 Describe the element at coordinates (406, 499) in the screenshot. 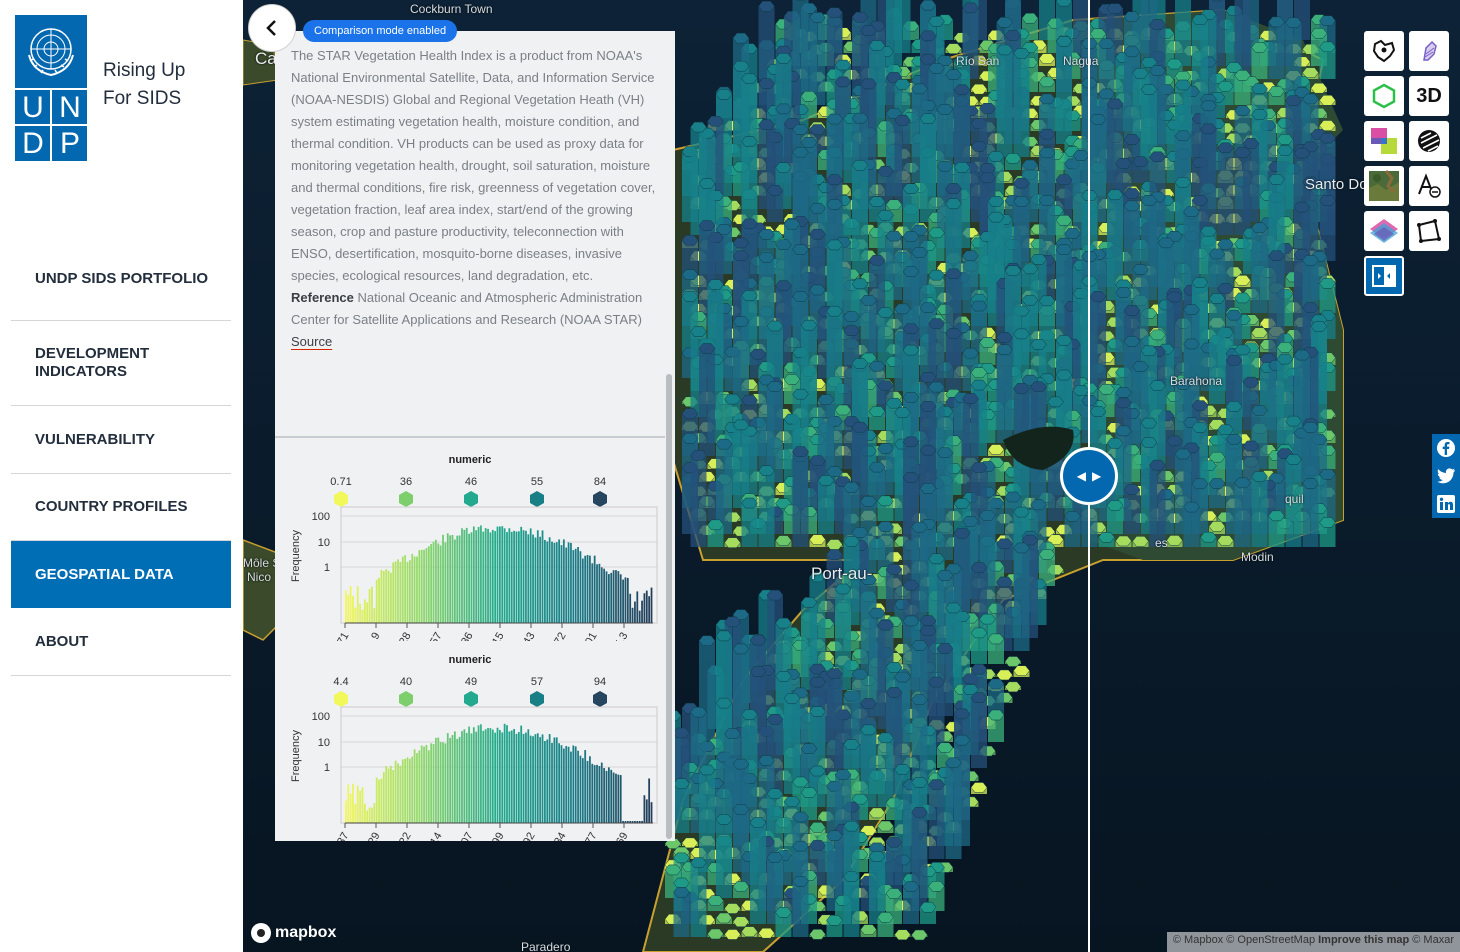

I see `legend-hex-swatch` at that location.